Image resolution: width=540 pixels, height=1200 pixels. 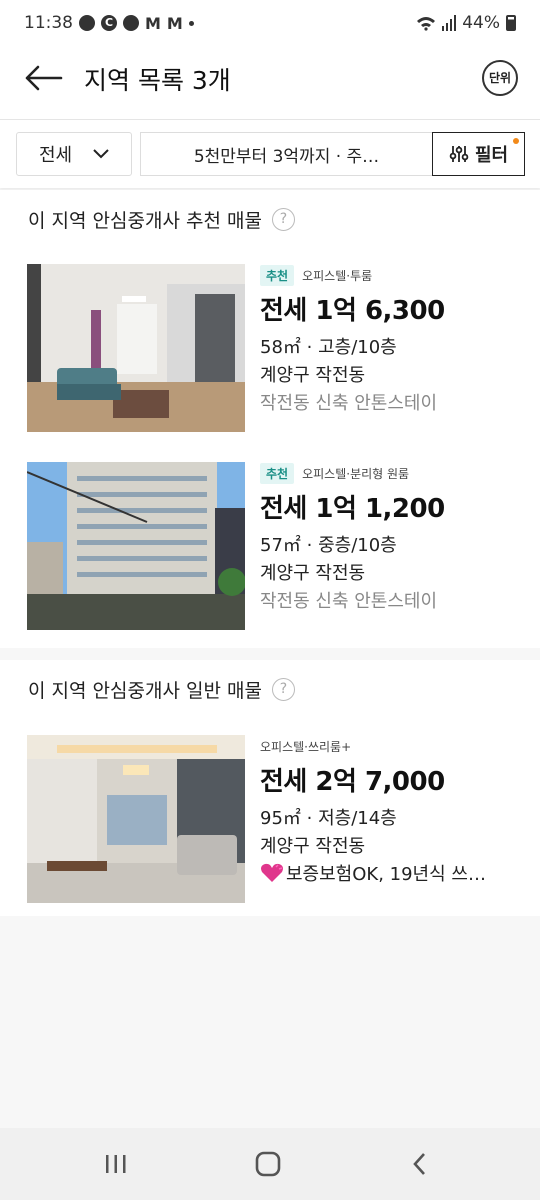 What do you see at coordinates (191, 23) in the screenshot?
I see `more-notifications-icon` at bounding box center [191, 23].